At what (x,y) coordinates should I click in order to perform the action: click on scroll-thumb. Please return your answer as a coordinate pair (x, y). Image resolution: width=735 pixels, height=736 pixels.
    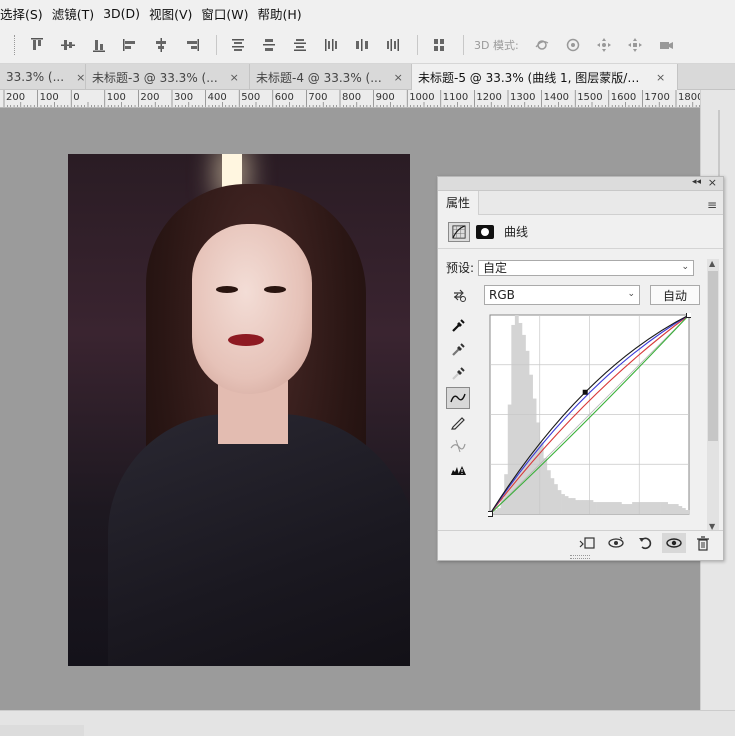
    Looking at the image, I should click on (713, 356).